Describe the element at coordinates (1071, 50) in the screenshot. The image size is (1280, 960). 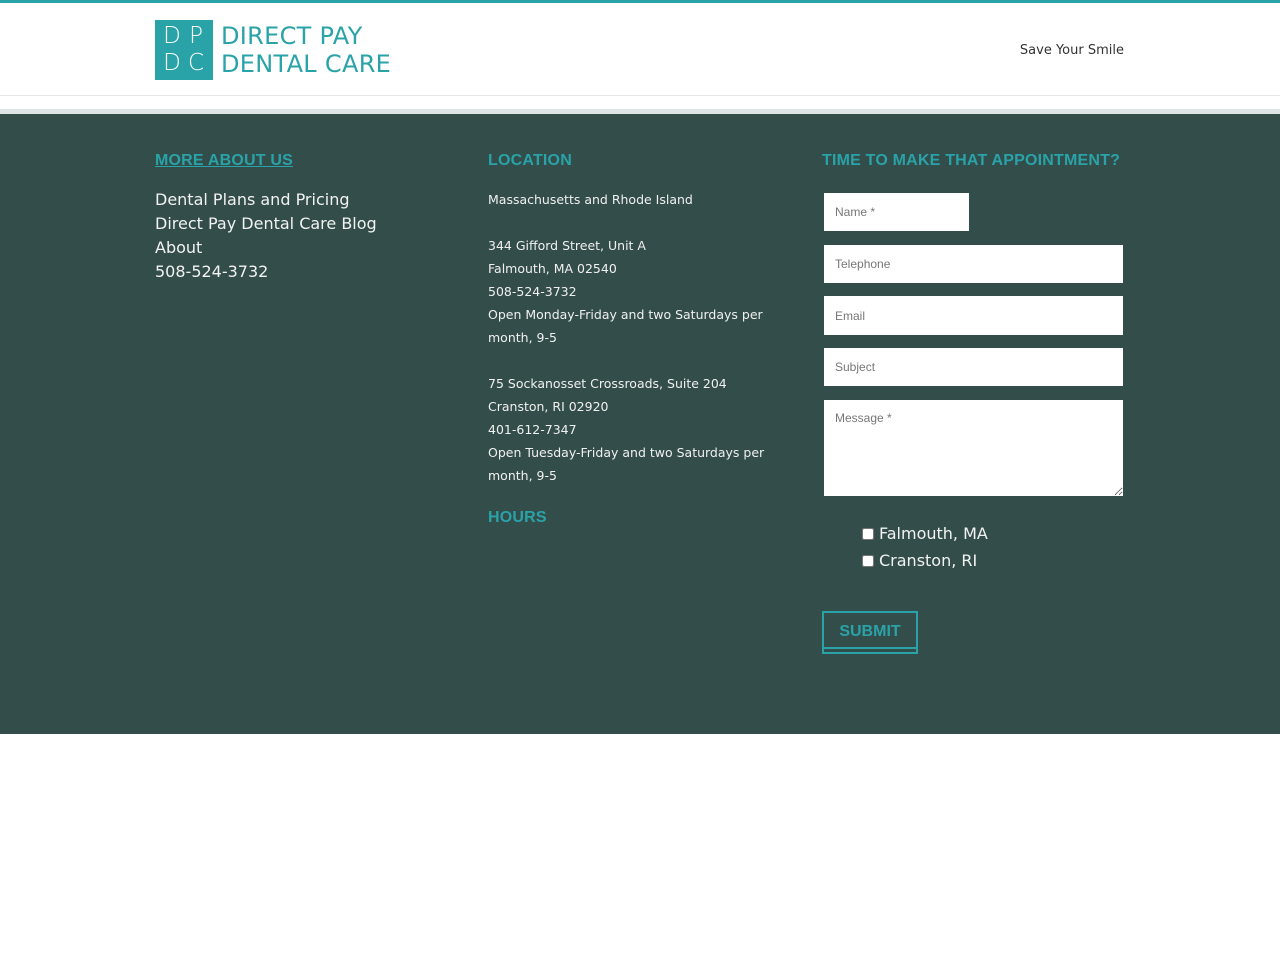
I see `site-tagline: Save Your Smile` at that location.